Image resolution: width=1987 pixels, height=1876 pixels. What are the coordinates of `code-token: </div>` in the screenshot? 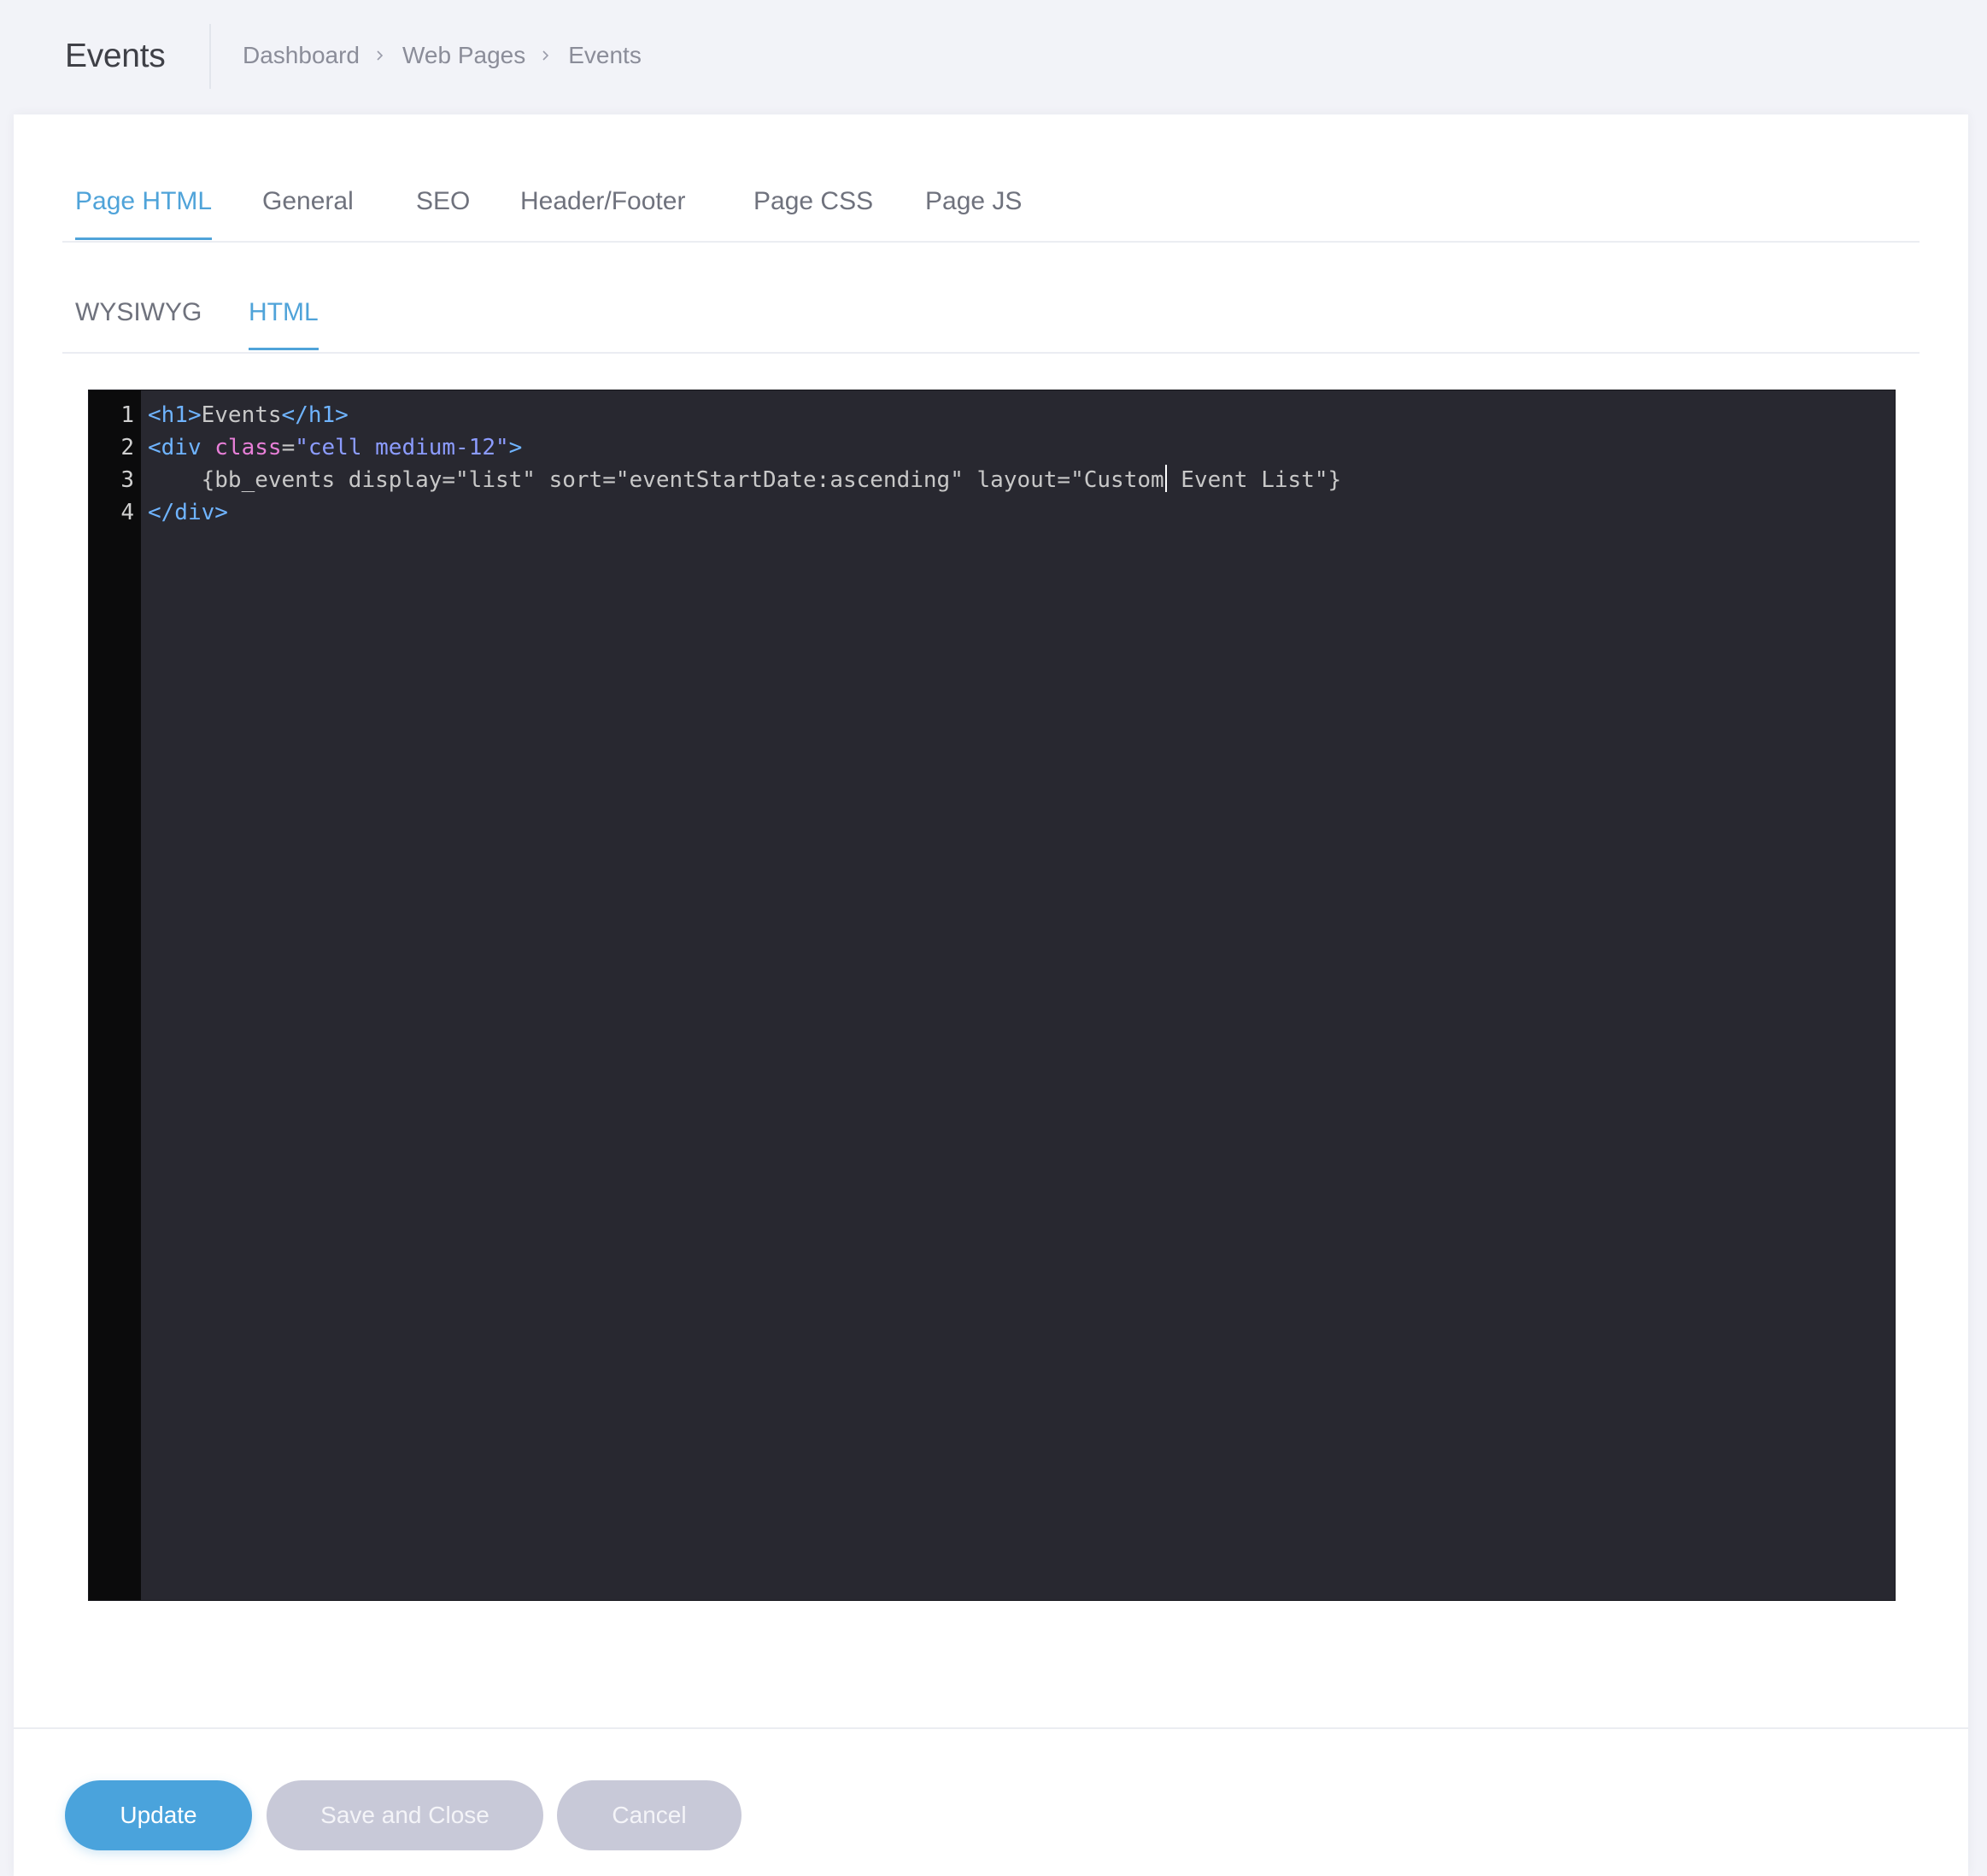 It's located at (188, 512).